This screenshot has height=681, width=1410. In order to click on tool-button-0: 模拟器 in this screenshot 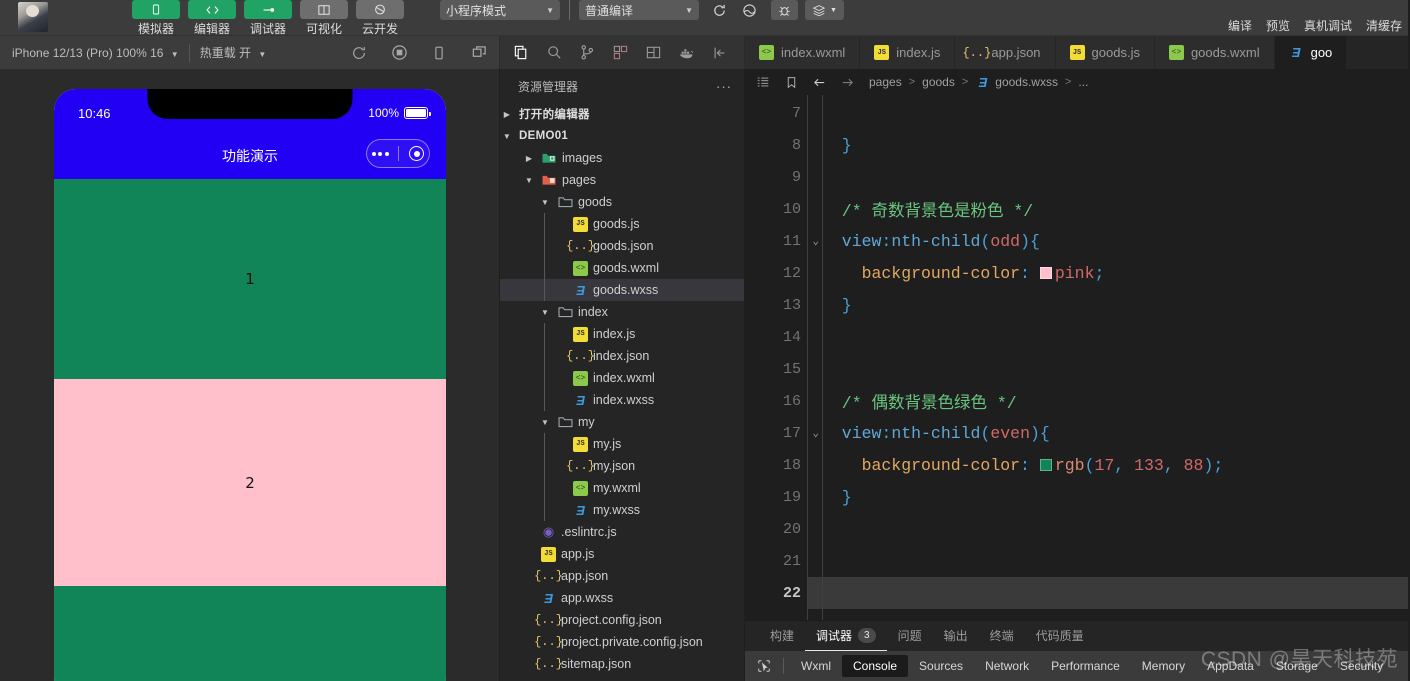, I will do `click(156, 18)`.